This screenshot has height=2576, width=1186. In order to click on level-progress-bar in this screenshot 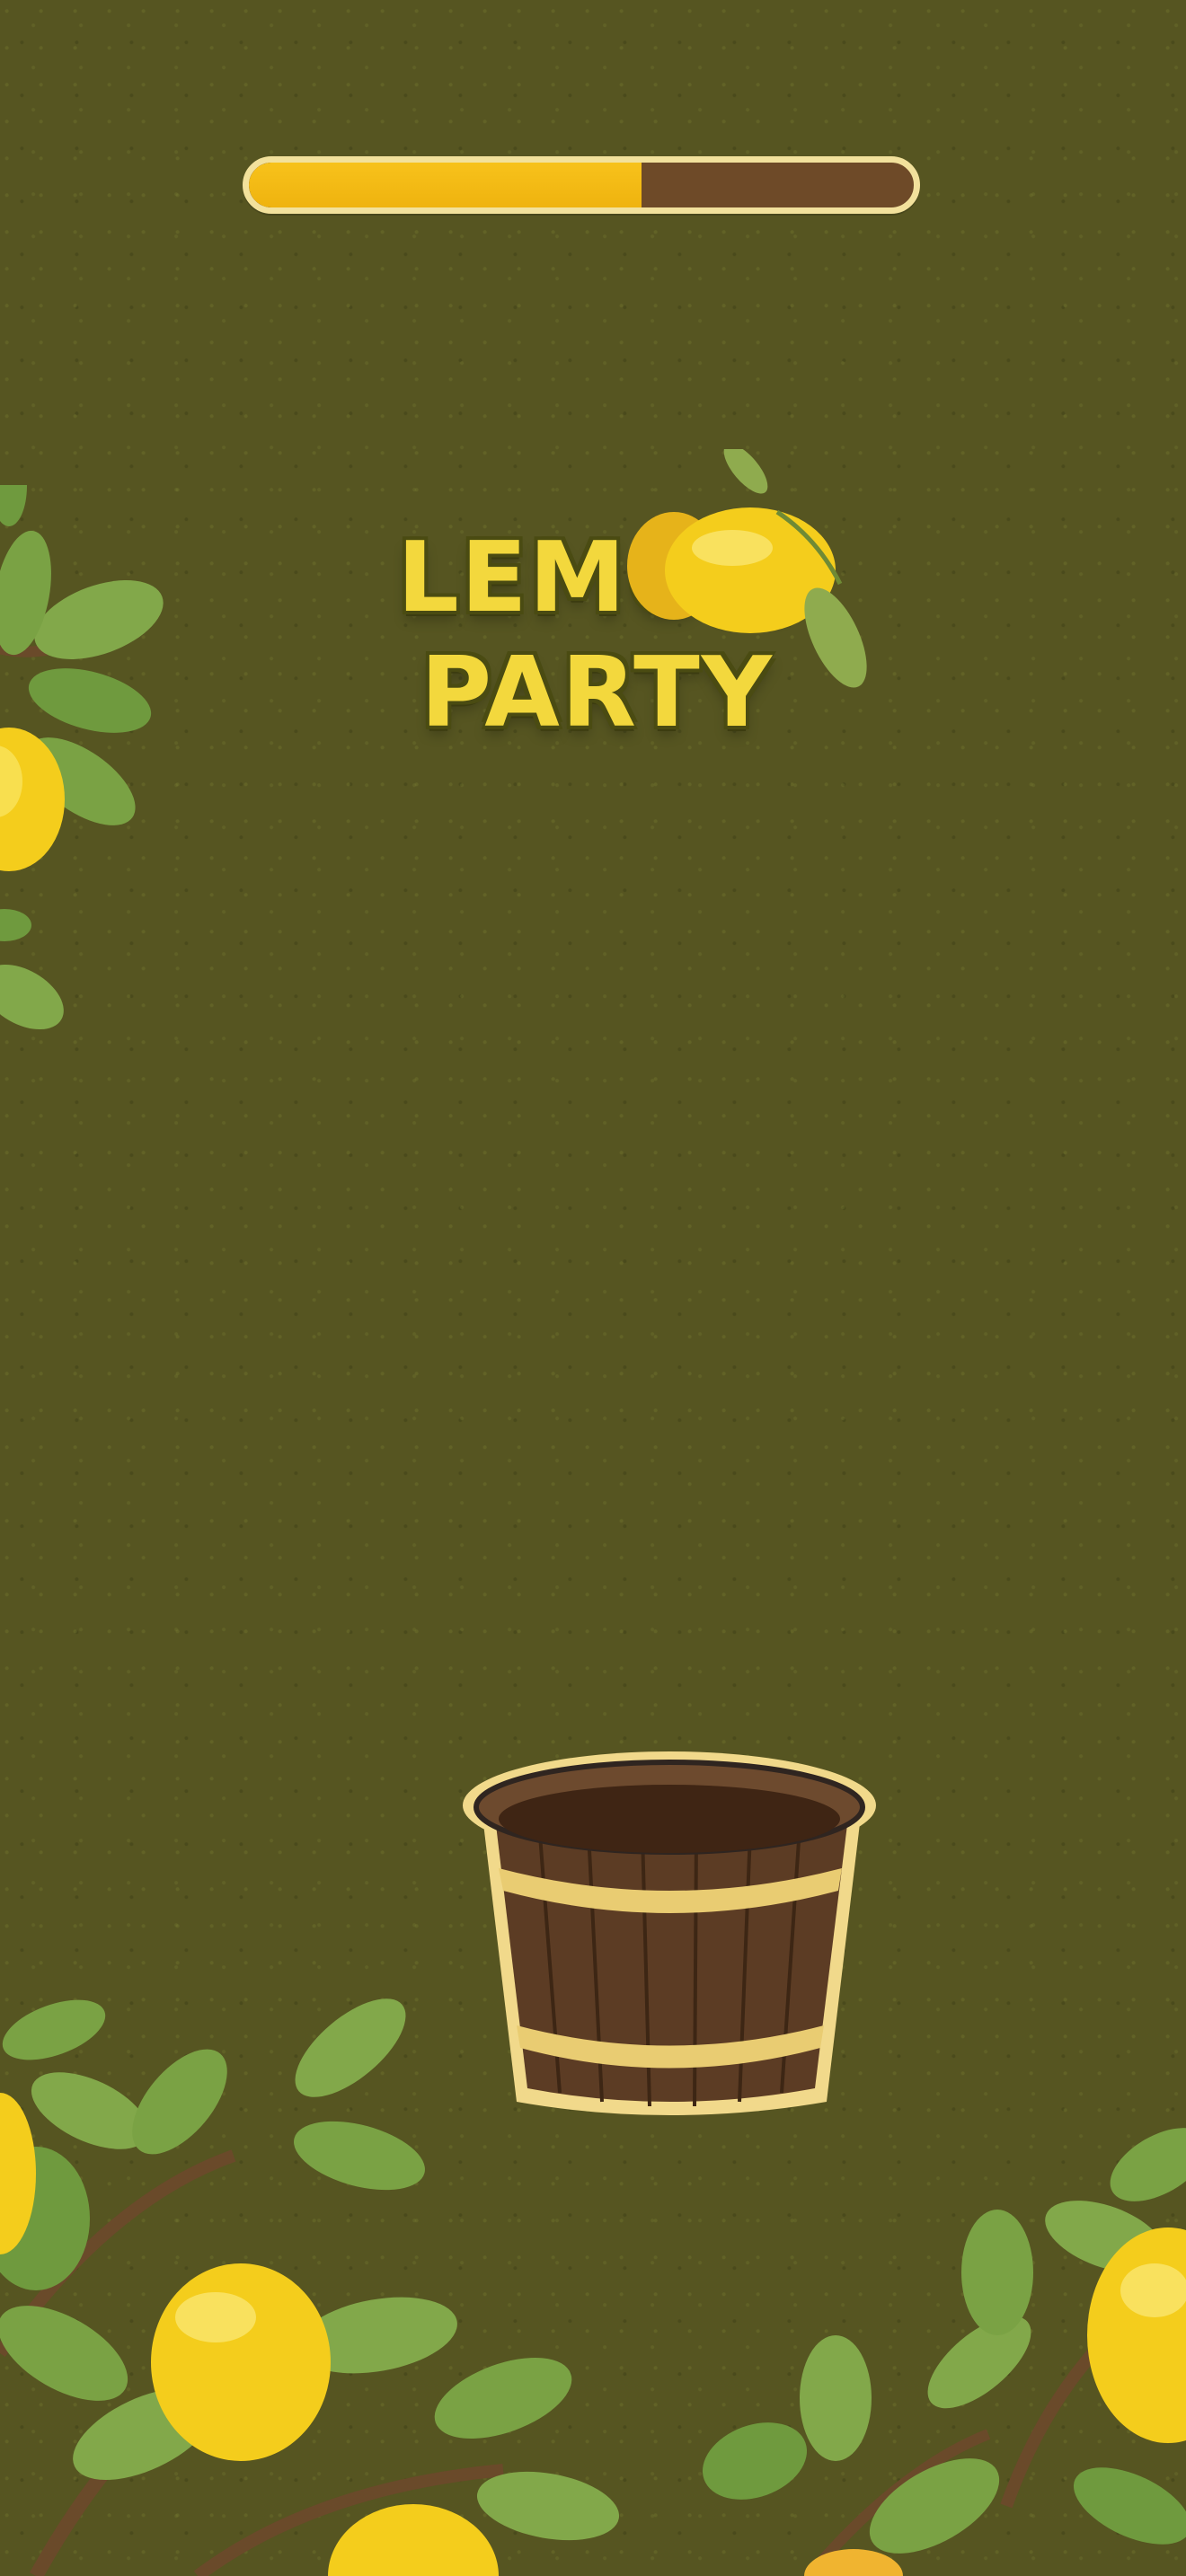, I will do `click(581, 185)`.